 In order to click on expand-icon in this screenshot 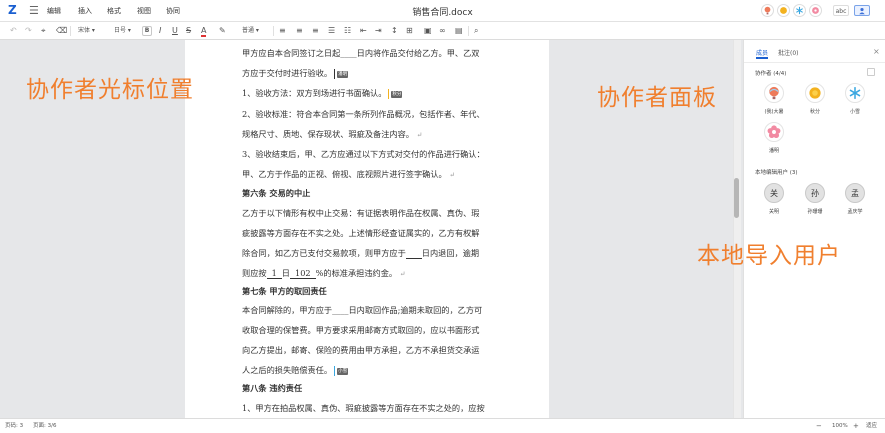, I will do `click(871, 72)`.